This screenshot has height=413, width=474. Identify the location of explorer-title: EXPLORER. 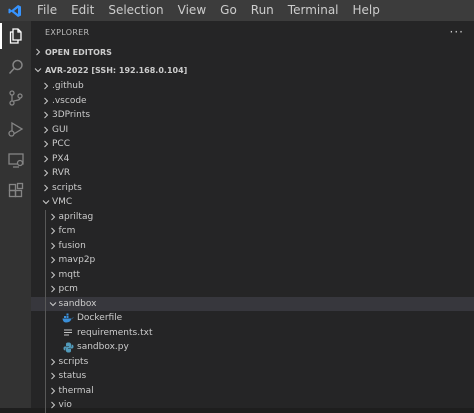
(67, 32).